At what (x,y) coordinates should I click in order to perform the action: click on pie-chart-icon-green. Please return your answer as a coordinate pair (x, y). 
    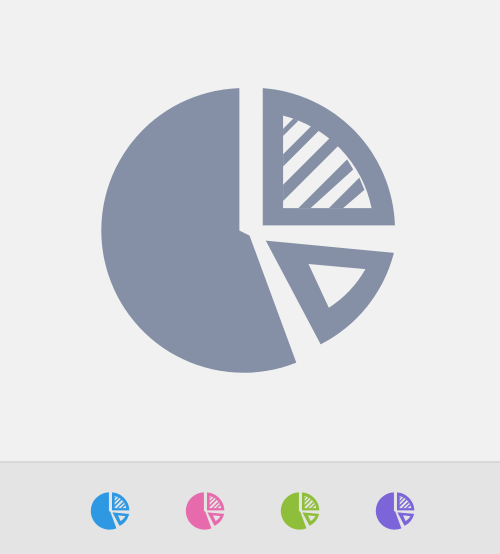
    Looking at the image, I should click on (300, 511).